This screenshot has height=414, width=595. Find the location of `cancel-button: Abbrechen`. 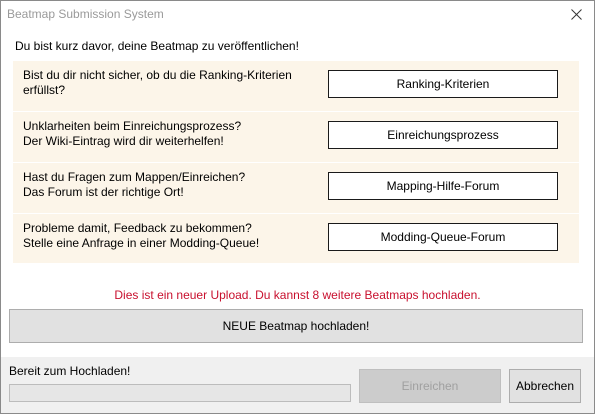

cancel-button: Abbrechen is located at coordinates (545, 386).